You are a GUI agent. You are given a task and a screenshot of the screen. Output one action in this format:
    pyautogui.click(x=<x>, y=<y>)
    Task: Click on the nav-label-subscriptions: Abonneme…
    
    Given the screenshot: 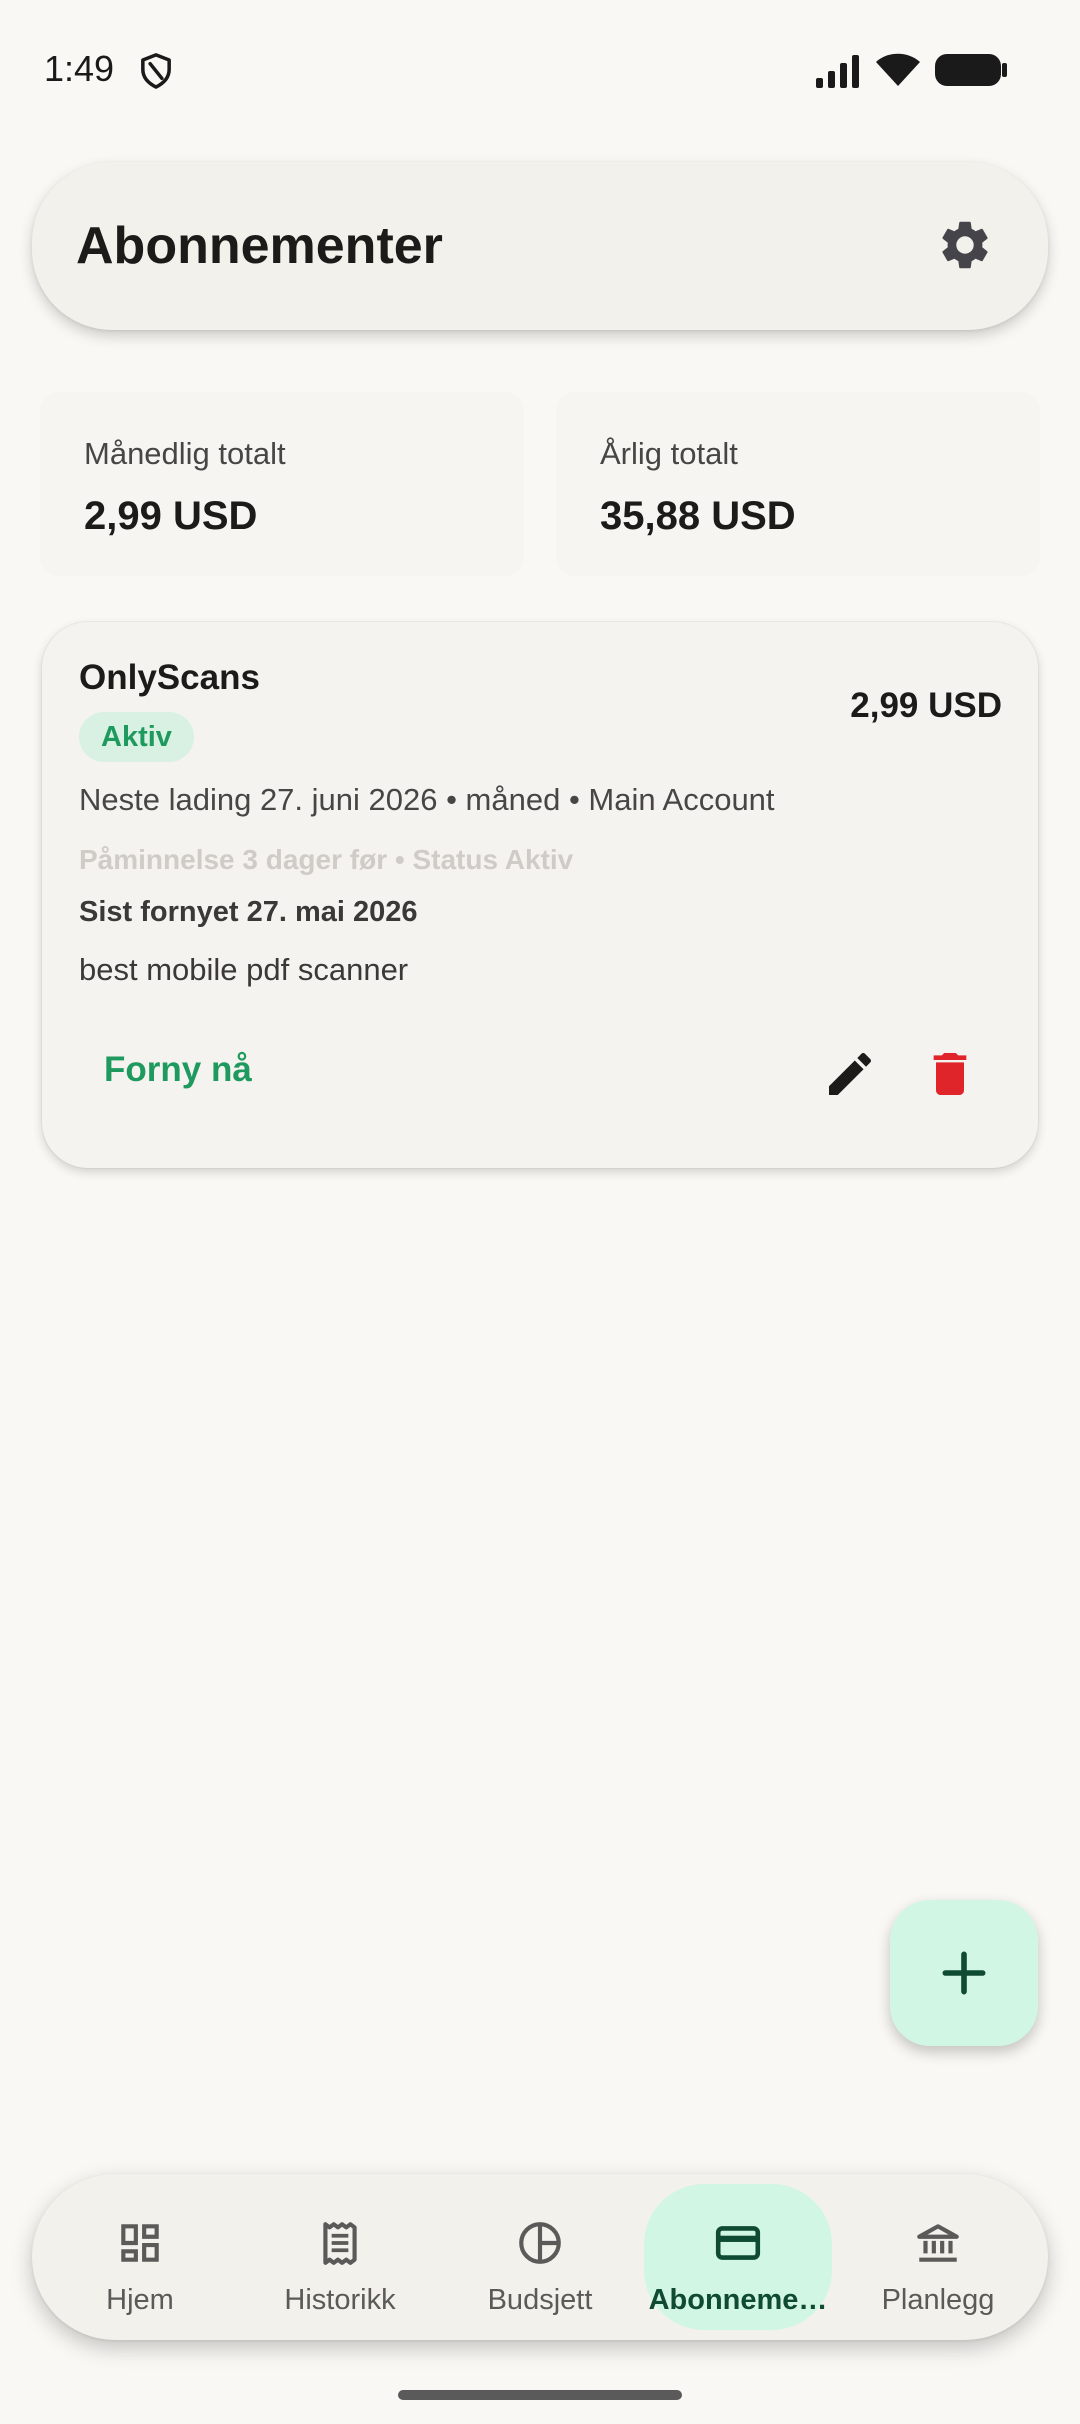 What is the action you would take?
    pyautogui.click(x=738, y=2300)
    